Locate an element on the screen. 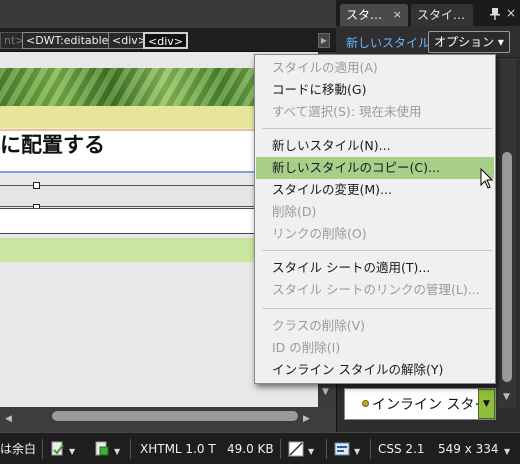 The image size is (520, 464). validation-icon is located at coordinates (58, 449).